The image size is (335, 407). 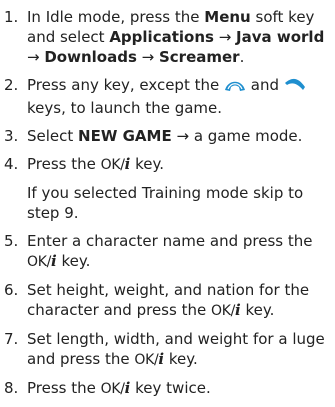 I want to click on step-text: Press the OK/i key twice., so click(x=179, y=388).